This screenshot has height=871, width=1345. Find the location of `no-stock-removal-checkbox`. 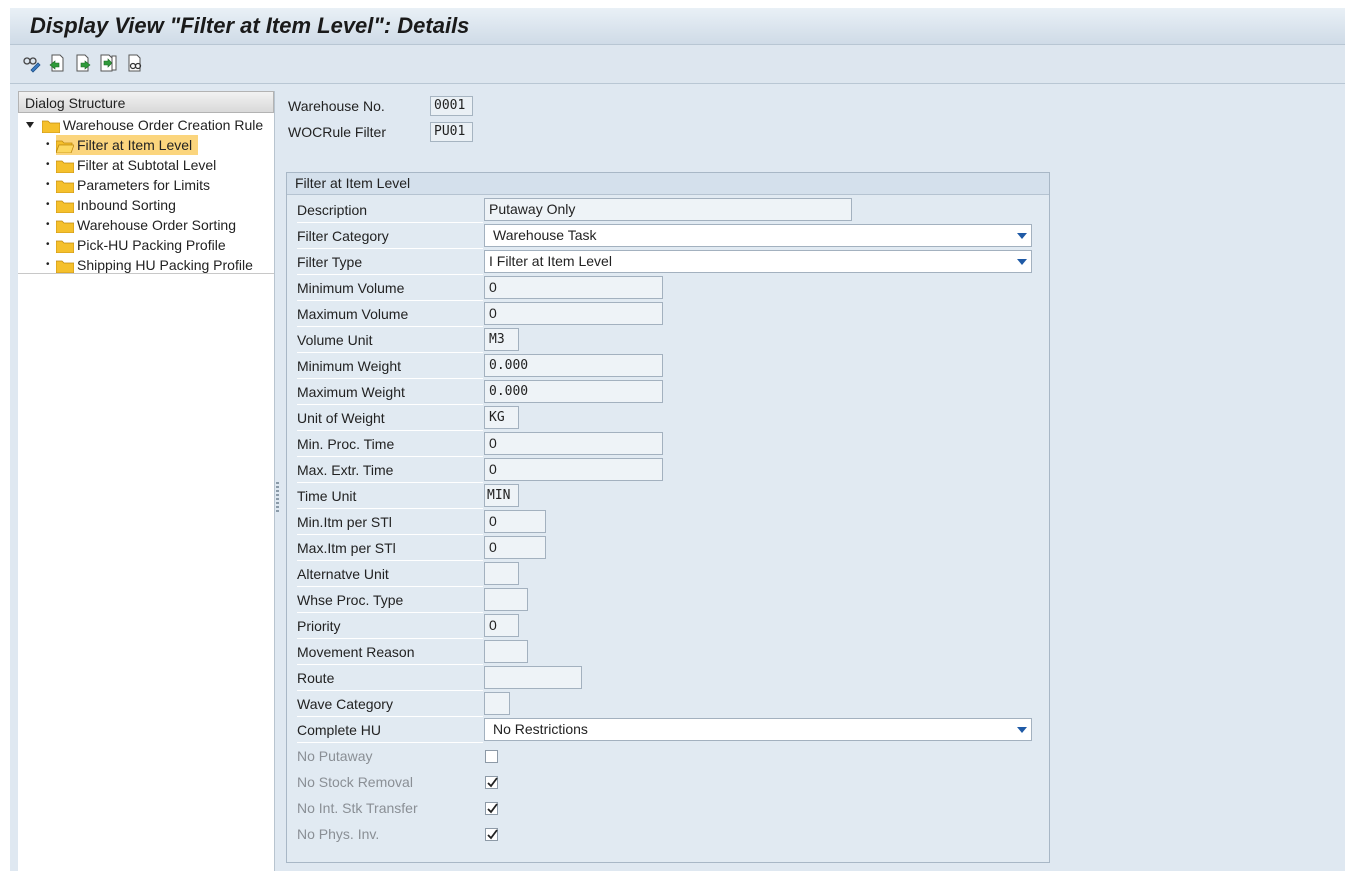

no-stock-removal-checkbox is located at coordinates (491, 782).